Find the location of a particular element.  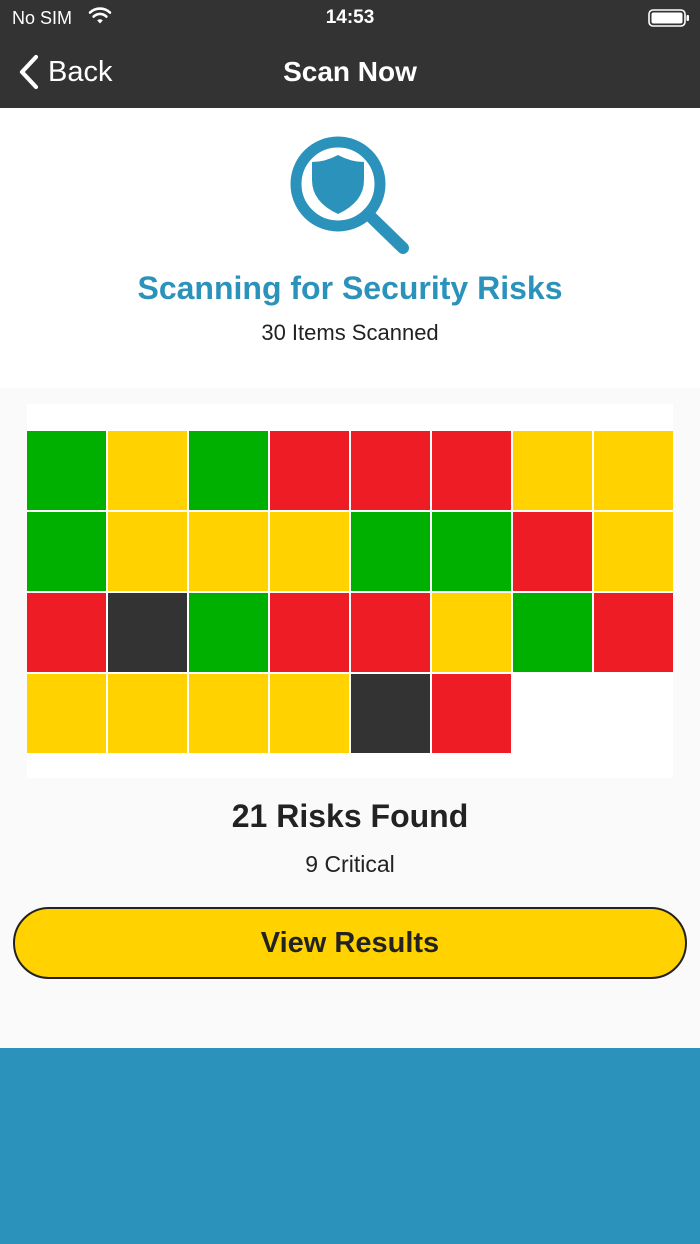

battery-icon is located at coordinates (668, 18).